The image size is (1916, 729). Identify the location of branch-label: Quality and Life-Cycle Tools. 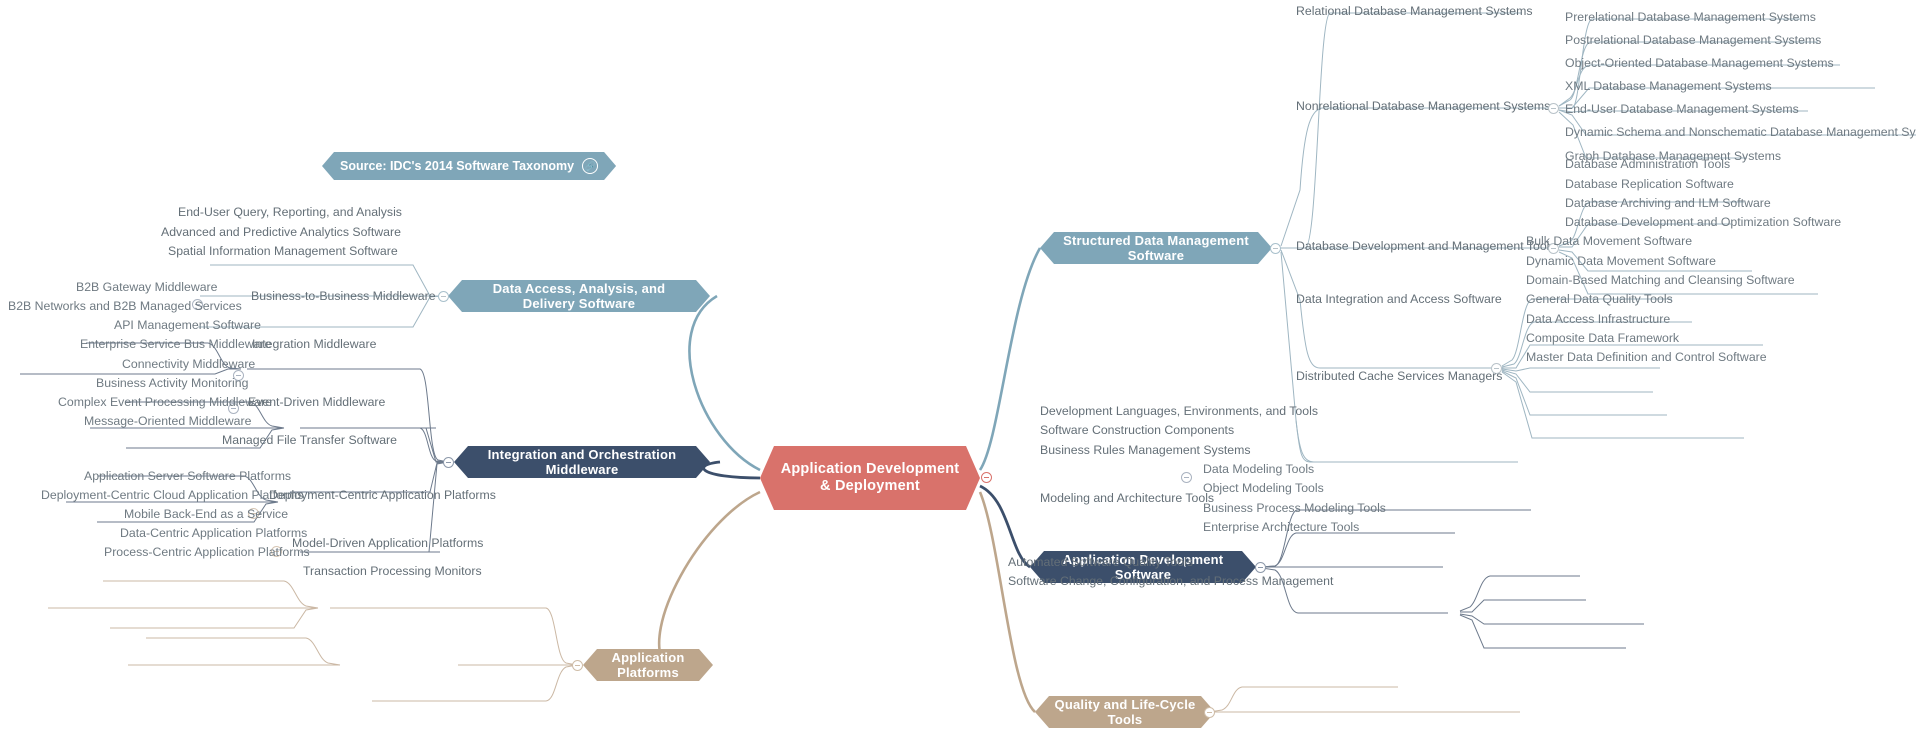
(1125, 711).